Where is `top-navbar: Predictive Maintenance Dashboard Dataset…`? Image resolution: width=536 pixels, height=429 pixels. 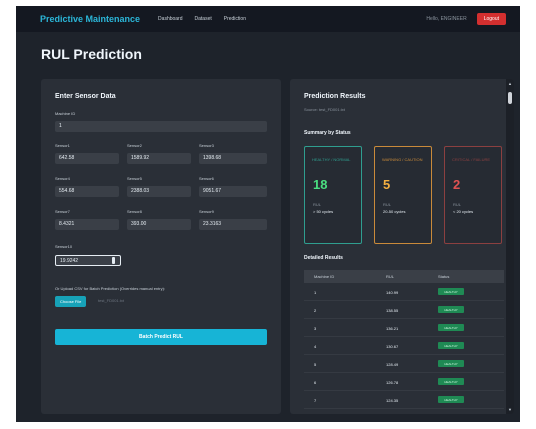
top-navbar: Predictive Maintenance Dashboard Dataset… is located at coordinates (268, 19).